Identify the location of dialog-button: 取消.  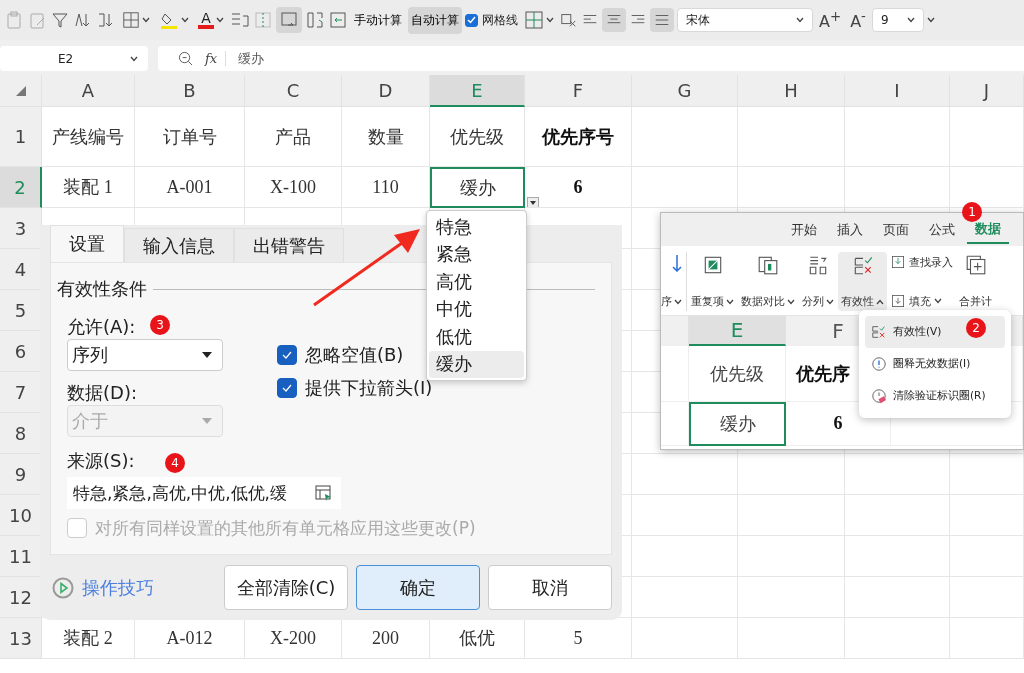
(550, 587).